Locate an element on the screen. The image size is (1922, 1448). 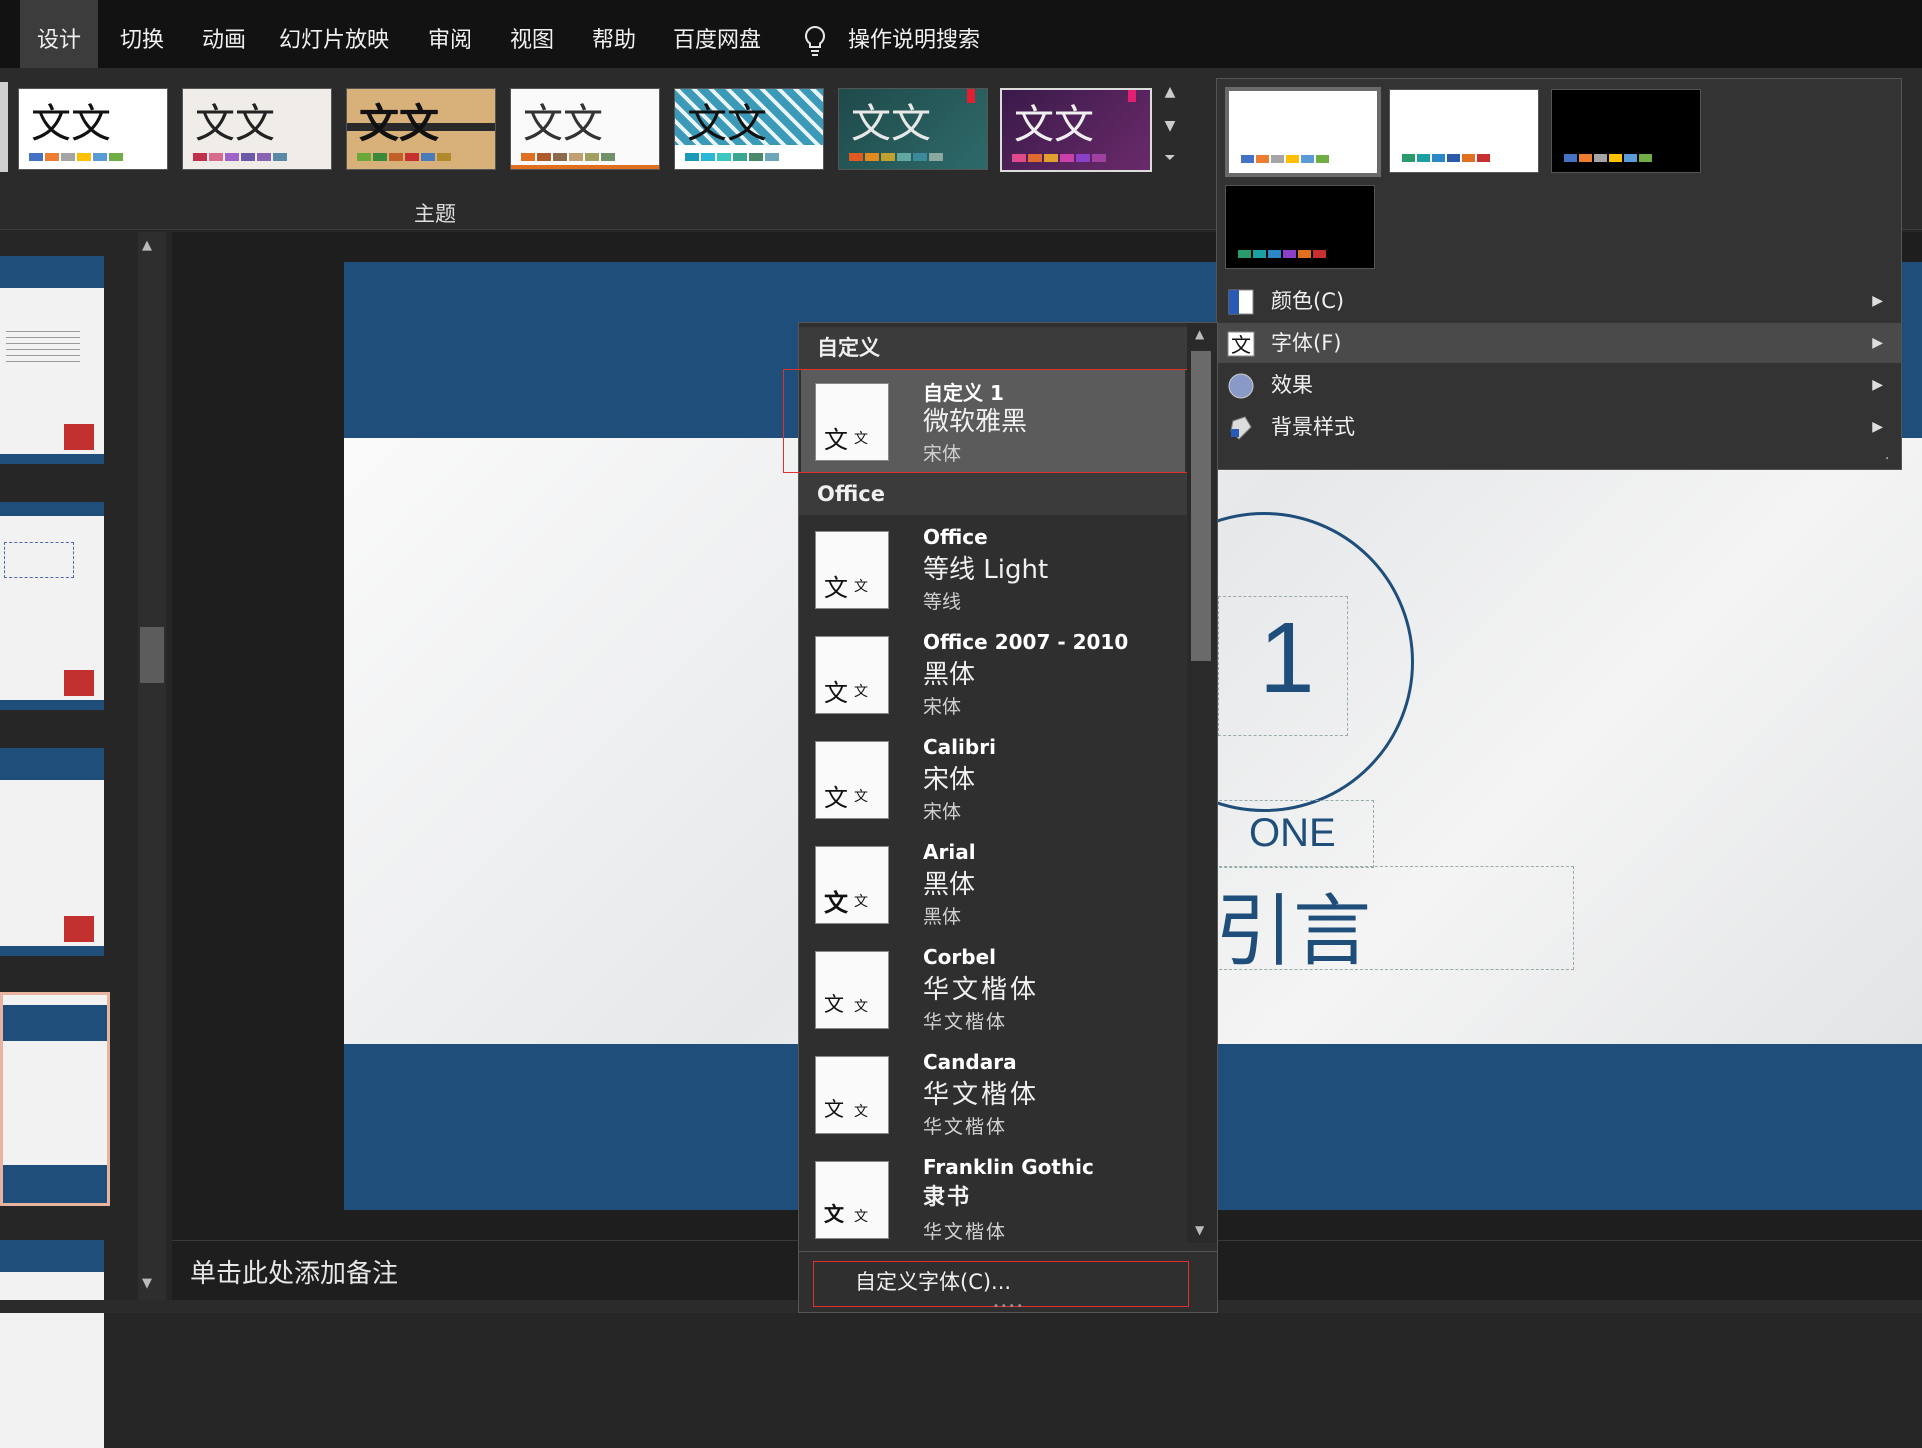
font-option-franklin-gothic: 文文 Franklin Gothic 隶书 华文楷体 is located at coordinates (993, 1199).